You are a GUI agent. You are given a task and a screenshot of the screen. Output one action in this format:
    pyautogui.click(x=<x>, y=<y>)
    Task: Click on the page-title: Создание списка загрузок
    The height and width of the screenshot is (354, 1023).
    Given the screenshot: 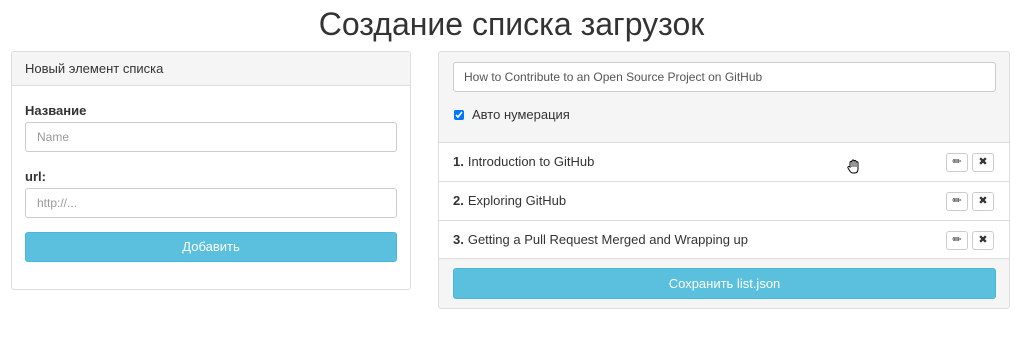 What is the action you would take?
    pyautogui.click(x=511, y=24)
    